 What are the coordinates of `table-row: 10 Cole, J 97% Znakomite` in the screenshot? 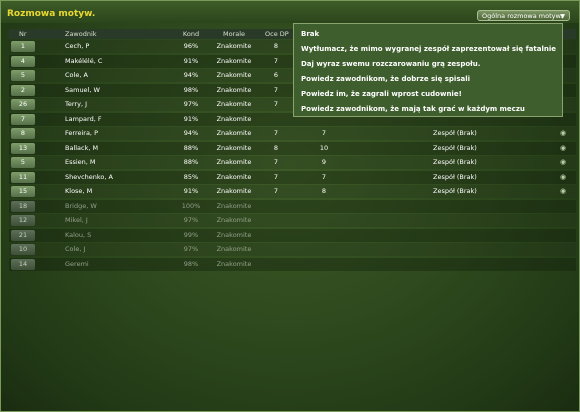 It's located at (292, 249).